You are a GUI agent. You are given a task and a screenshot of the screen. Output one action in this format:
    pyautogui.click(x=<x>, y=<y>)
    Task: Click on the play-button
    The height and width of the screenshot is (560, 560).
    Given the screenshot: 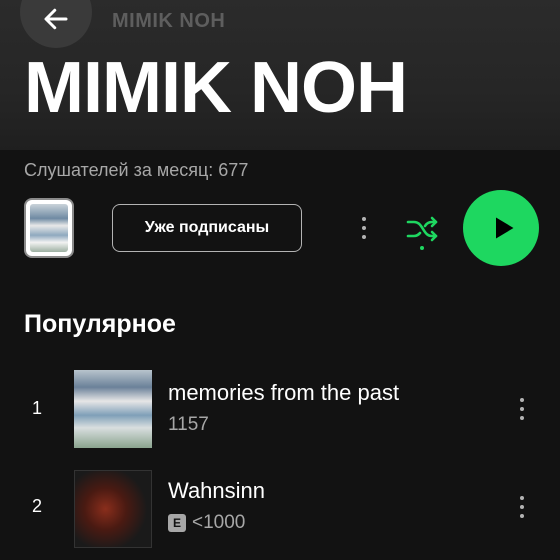 What is the action you would take?
    pyautogui.click(x=501, y=228)
    